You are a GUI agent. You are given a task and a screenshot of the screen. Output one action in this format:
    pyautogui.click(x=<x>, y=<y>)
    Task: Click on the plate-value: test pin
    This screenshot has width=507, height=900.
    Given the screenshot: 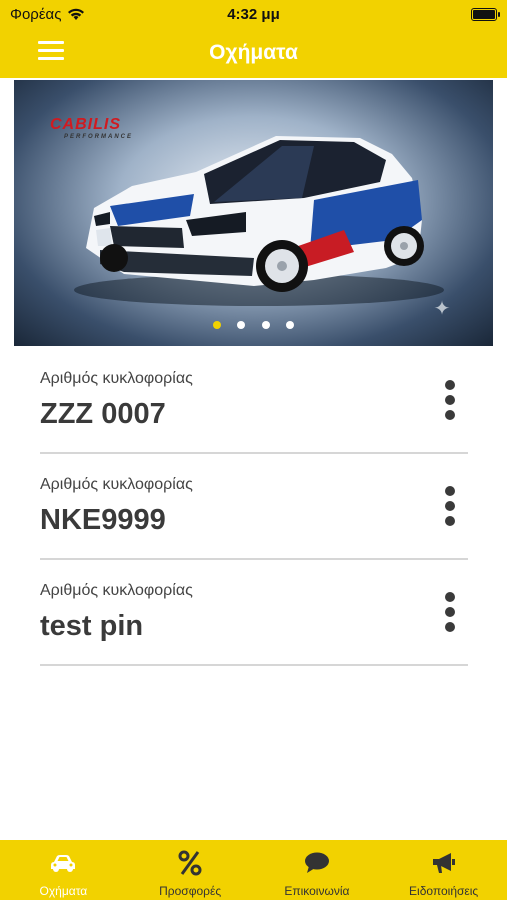 What is the action you would take?
    pyautogui.click(x=92, y=626)
    